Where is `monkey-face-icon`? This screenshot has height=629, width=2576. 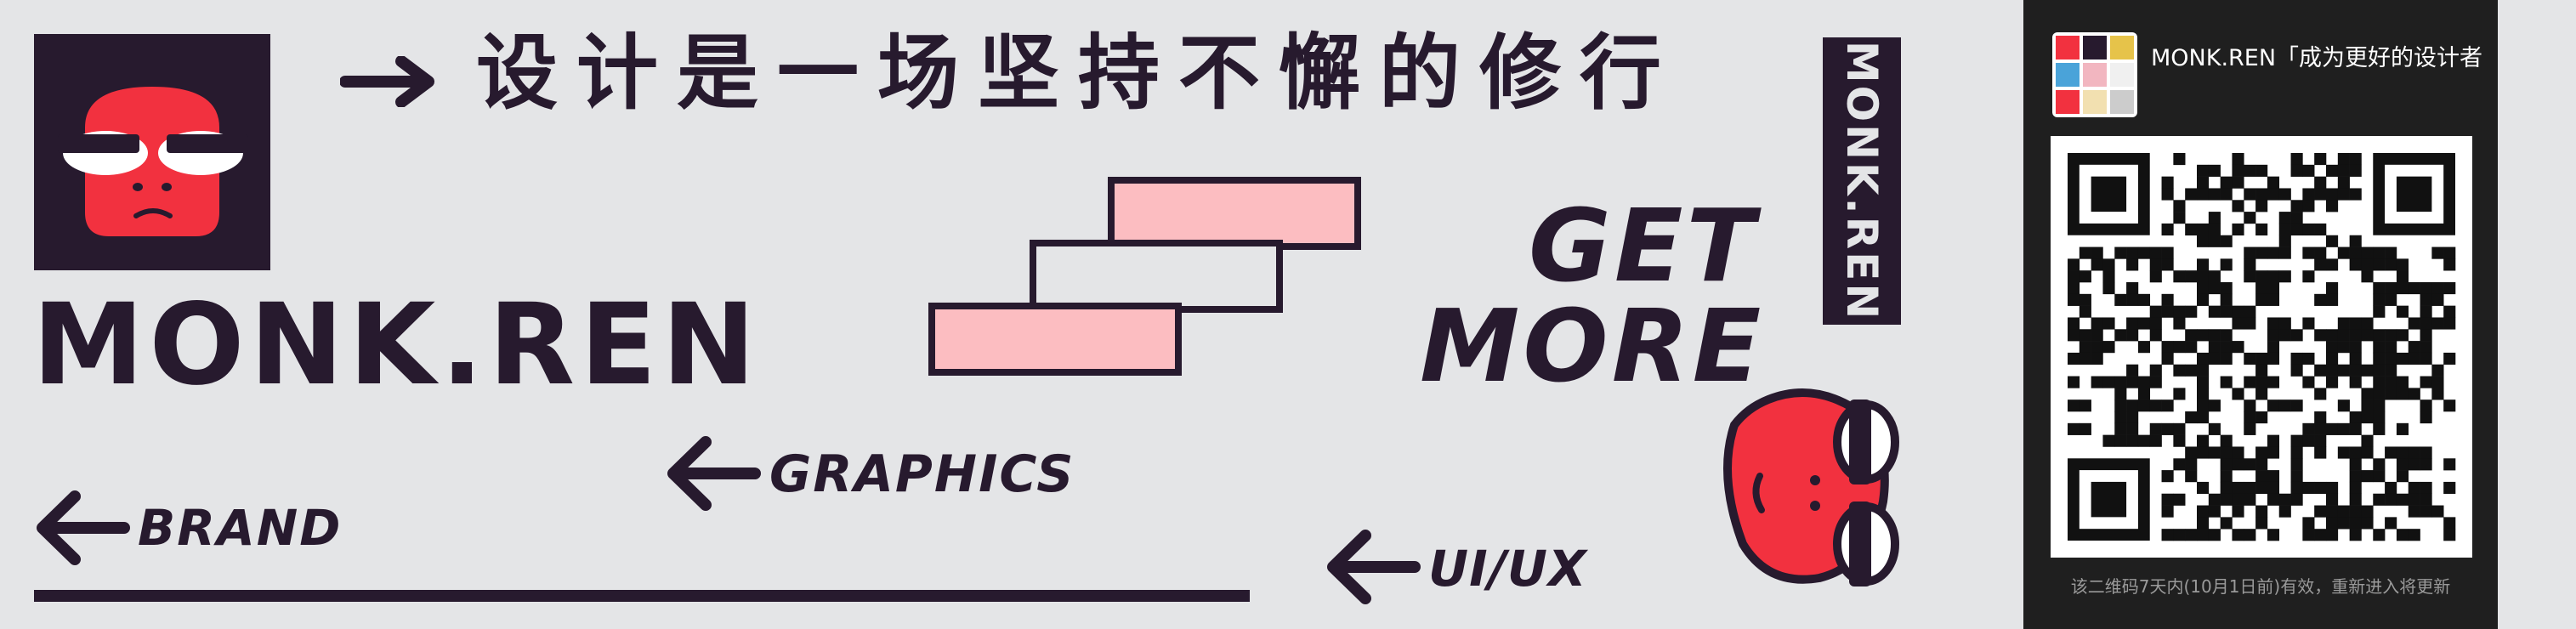
monkey-face-icon is located at coordinates (1811, 487).